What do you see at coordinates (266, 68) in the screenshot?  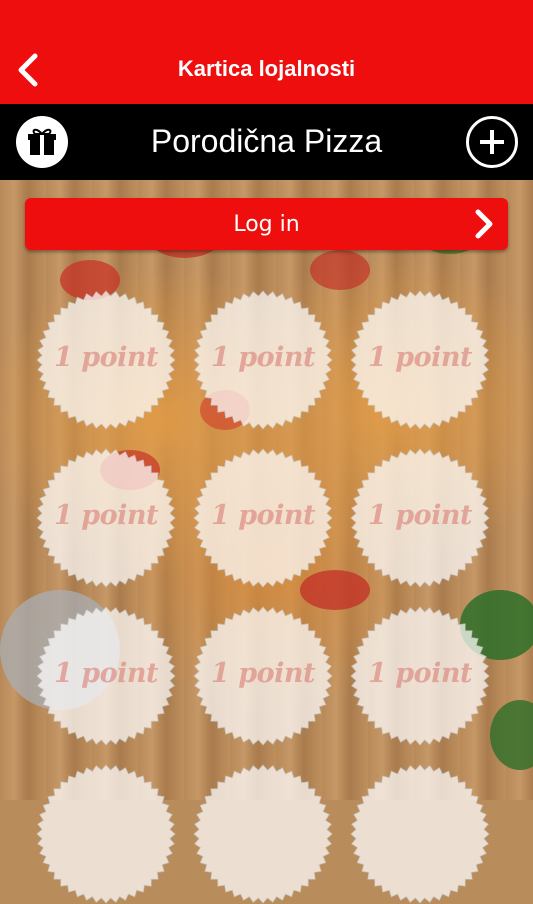 I see `page-title: Kartica lojalnosti` at bounding box center [266, 68].